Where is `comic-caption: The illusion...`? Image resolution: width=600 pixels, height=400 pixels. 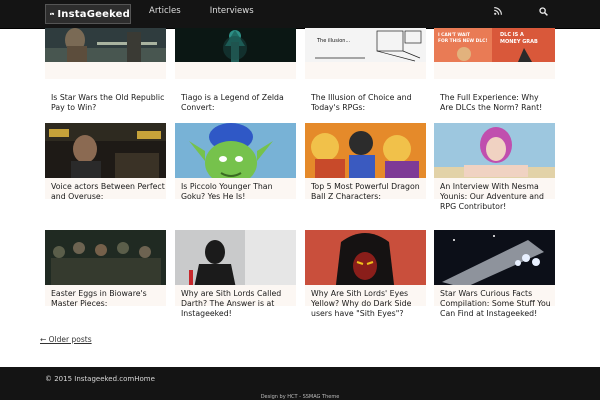 comic-caption: The illusion... is located at coordinates (333, 41).